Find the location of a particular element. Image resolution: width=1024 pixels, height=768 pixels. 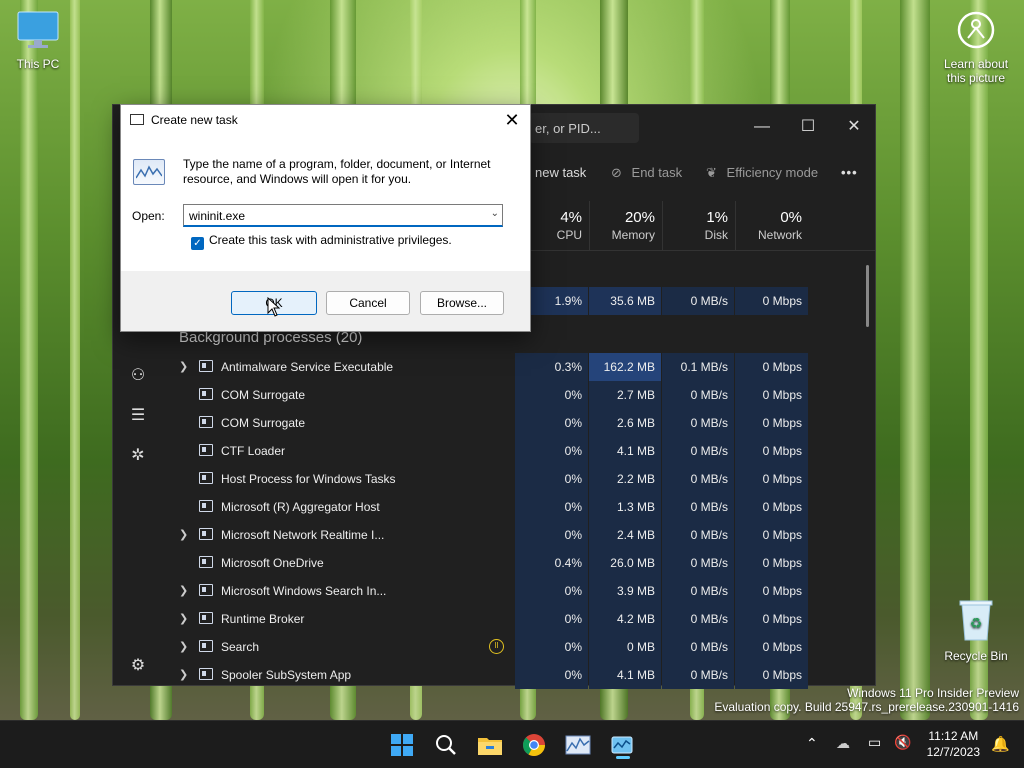

search-icon is located at coordinates (446, 745).